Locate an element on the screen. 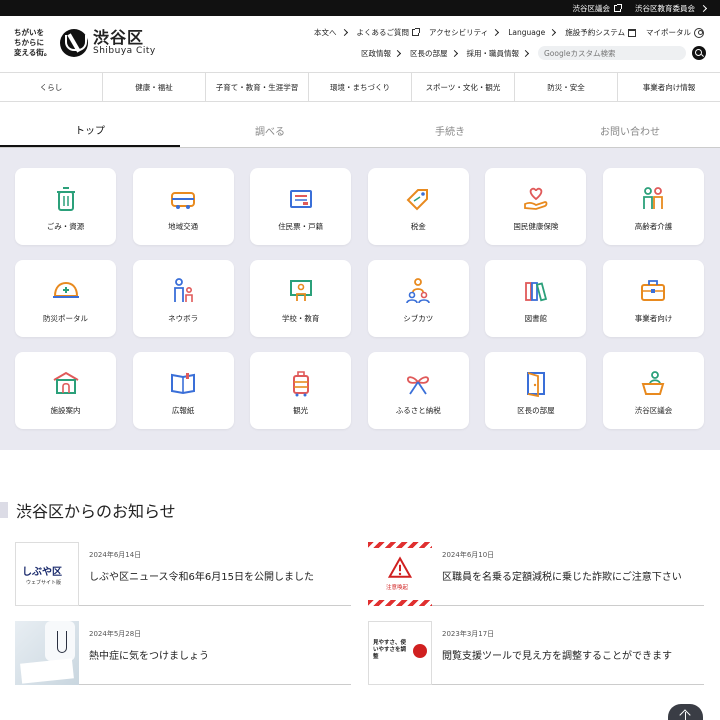 The height and width of the screenshot is (720, 720). search-input is located at coordinates (612, 53).